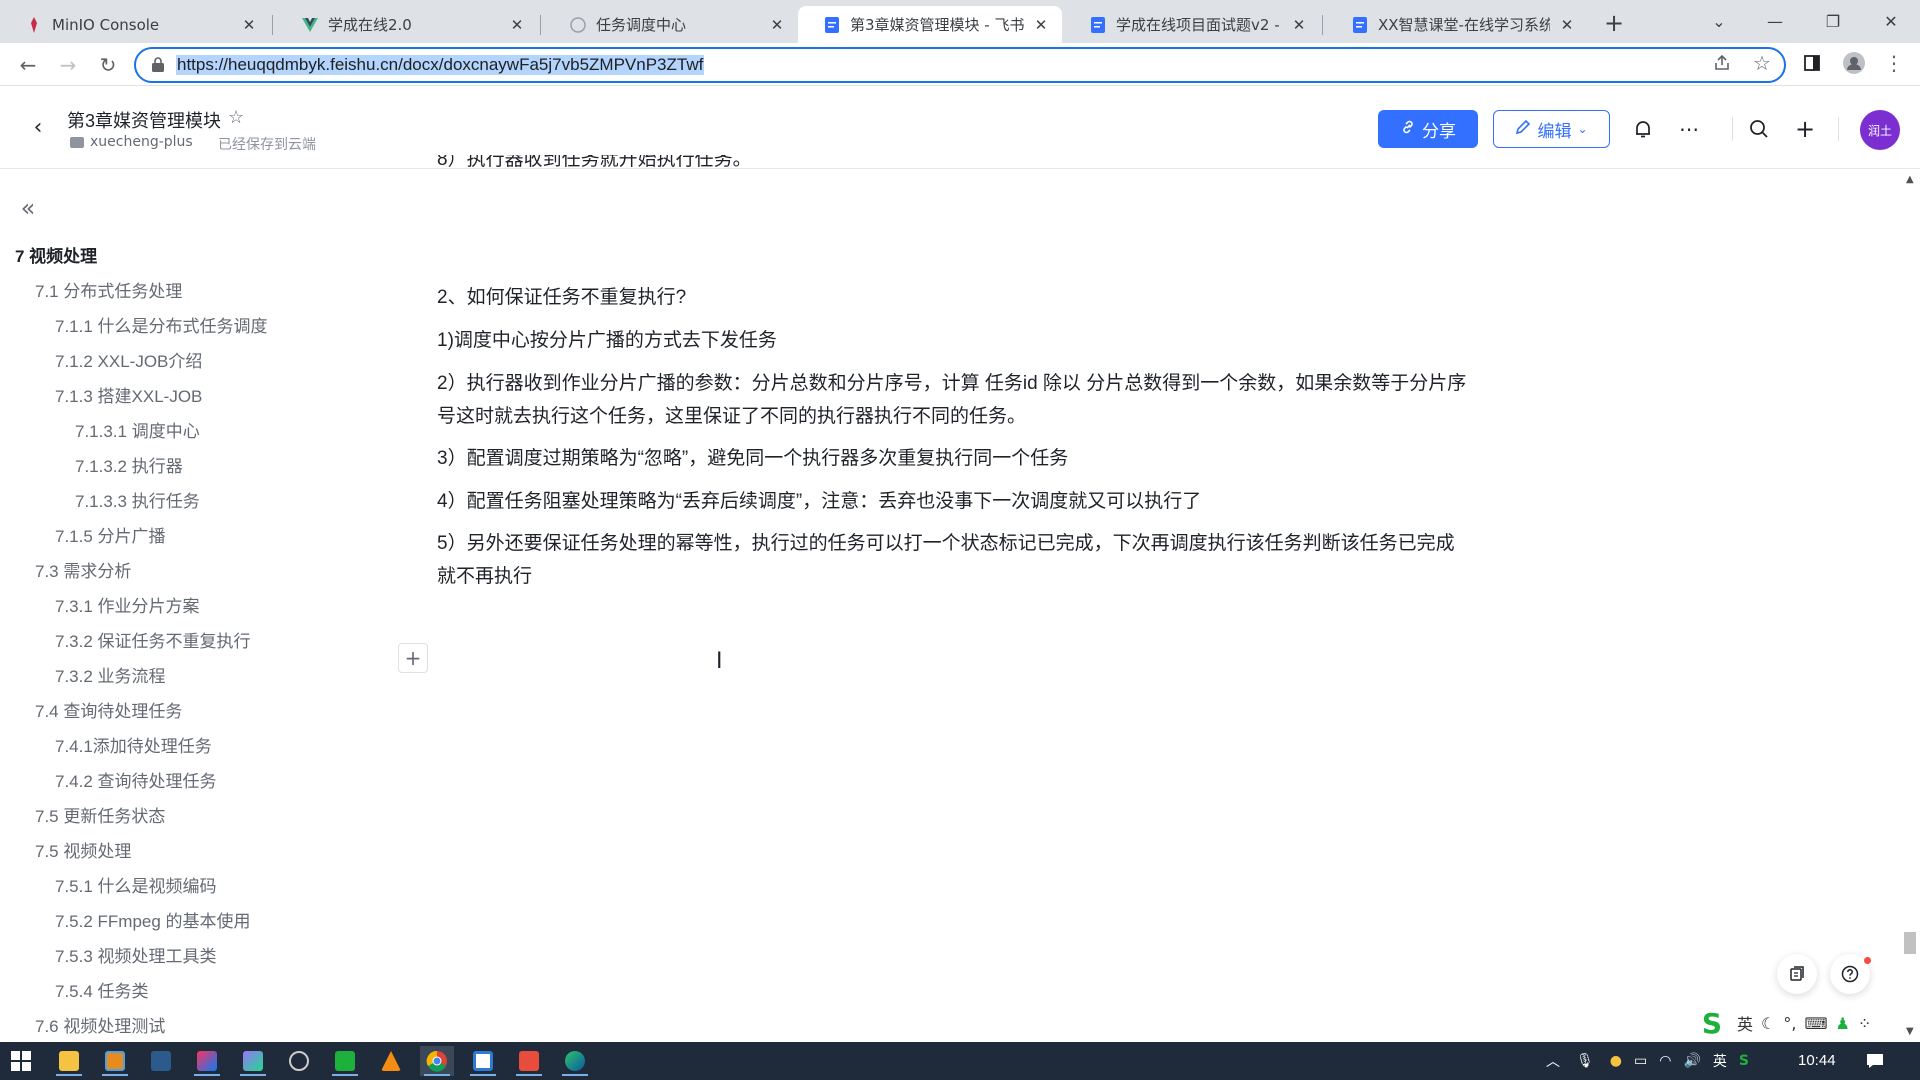  I want to click on forward-arrow-icon: →, so click(68, 65).